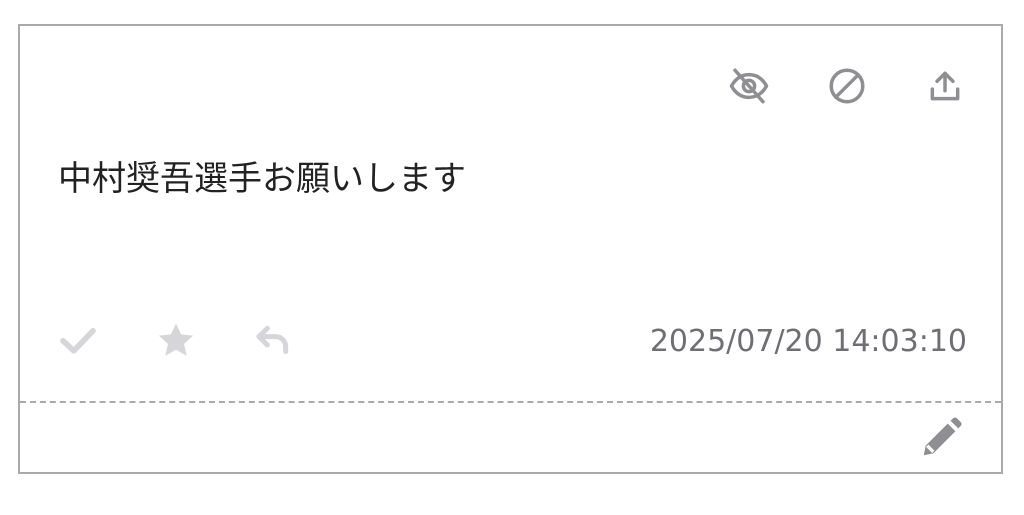  I want to click on block-button, so click(847, 86).